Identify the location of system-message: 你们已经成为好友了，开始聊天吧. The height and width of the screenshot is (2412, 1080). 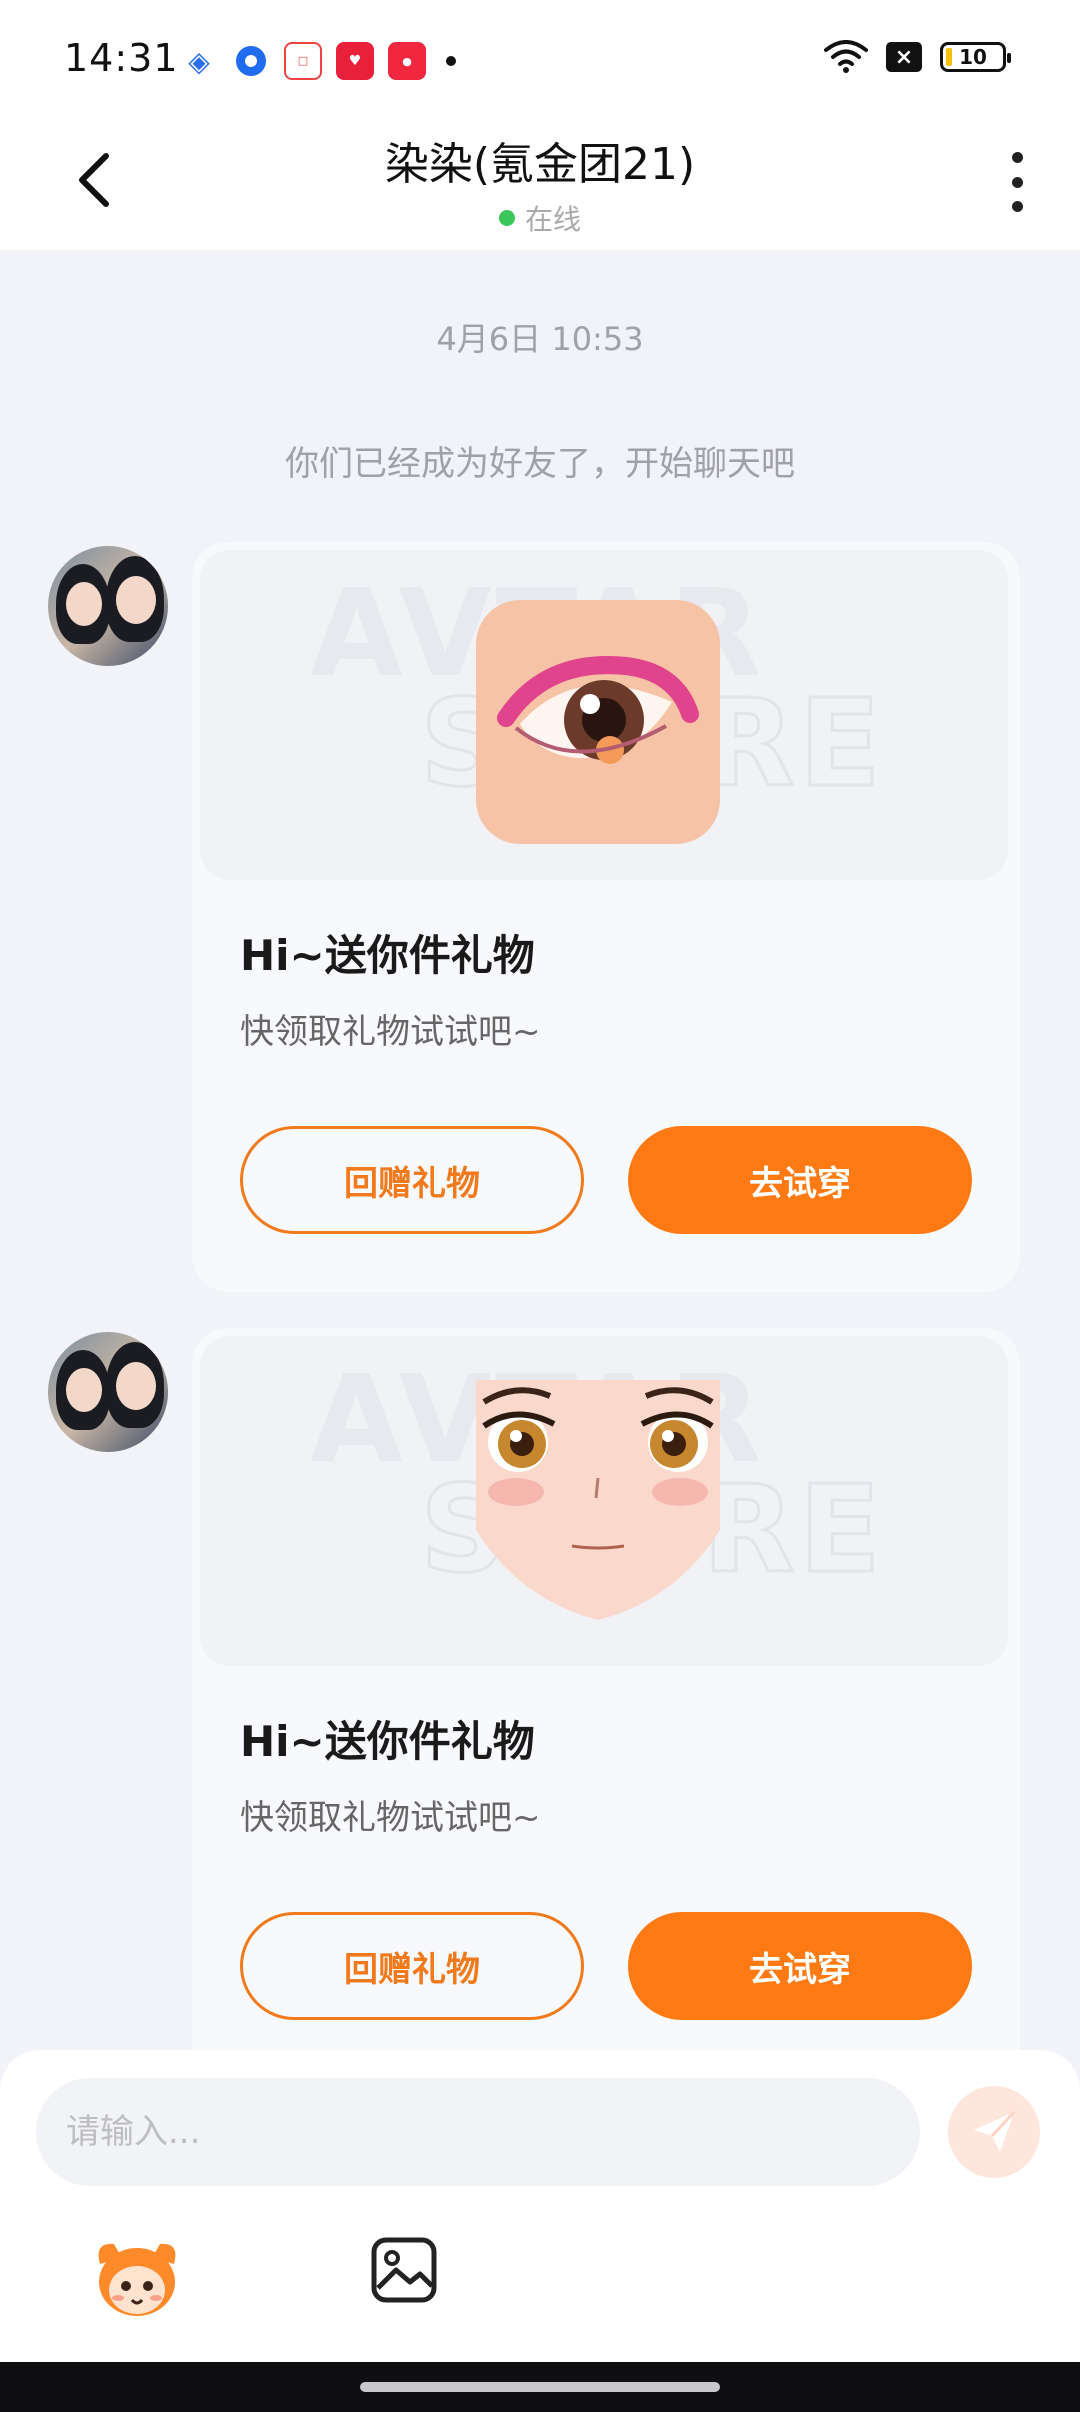
(540, 464).